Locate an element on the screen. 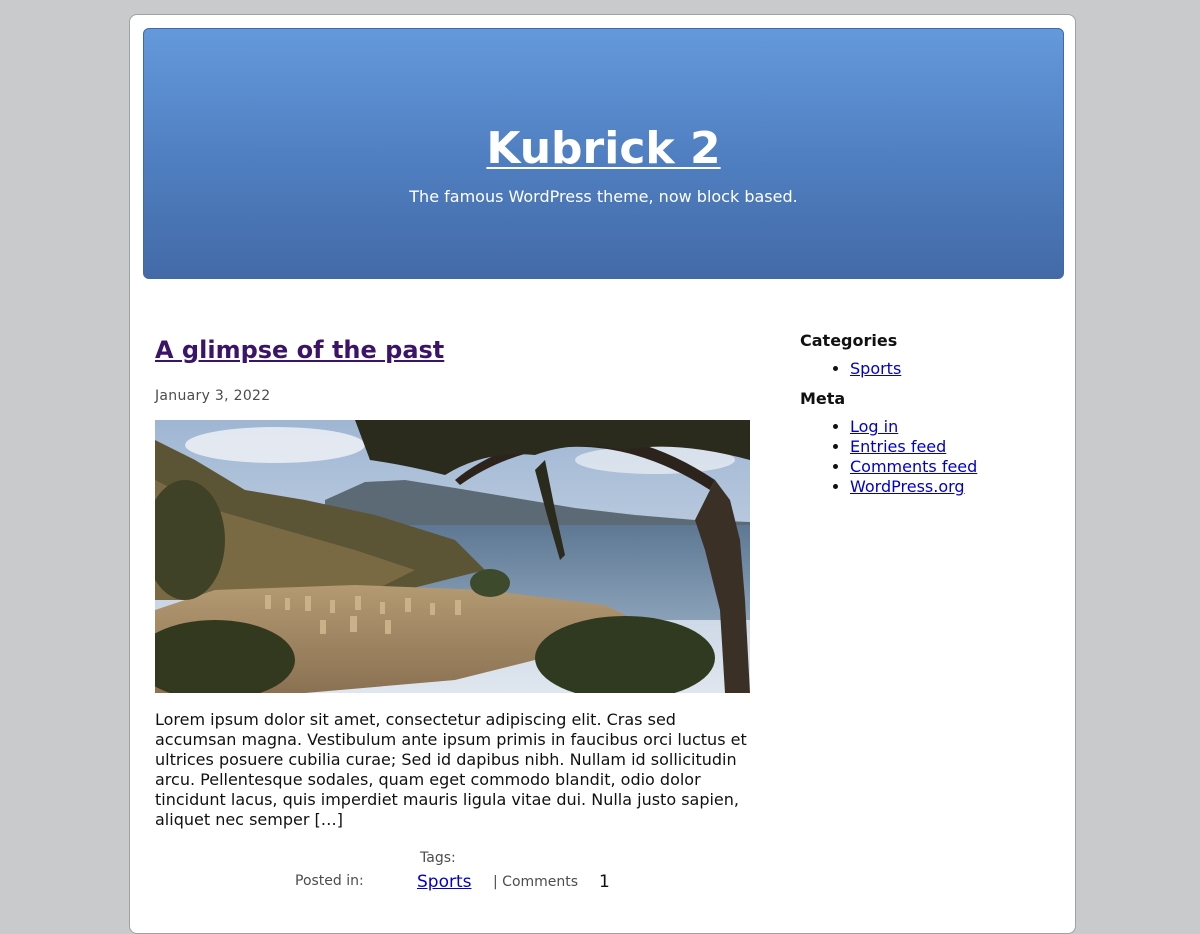 Image resolution: width=1200 pixels, height=934 pixels. post-title: A glimpse of the past is located at coordinates (299, 350).